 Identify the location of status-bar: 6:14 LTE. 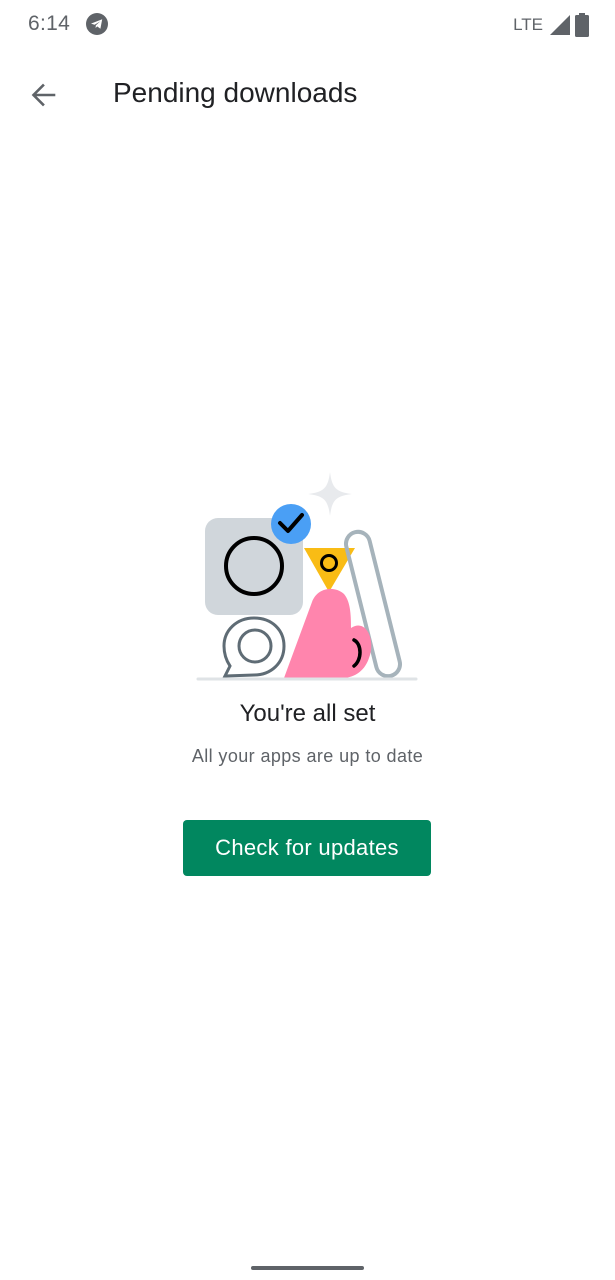
(307, 25).